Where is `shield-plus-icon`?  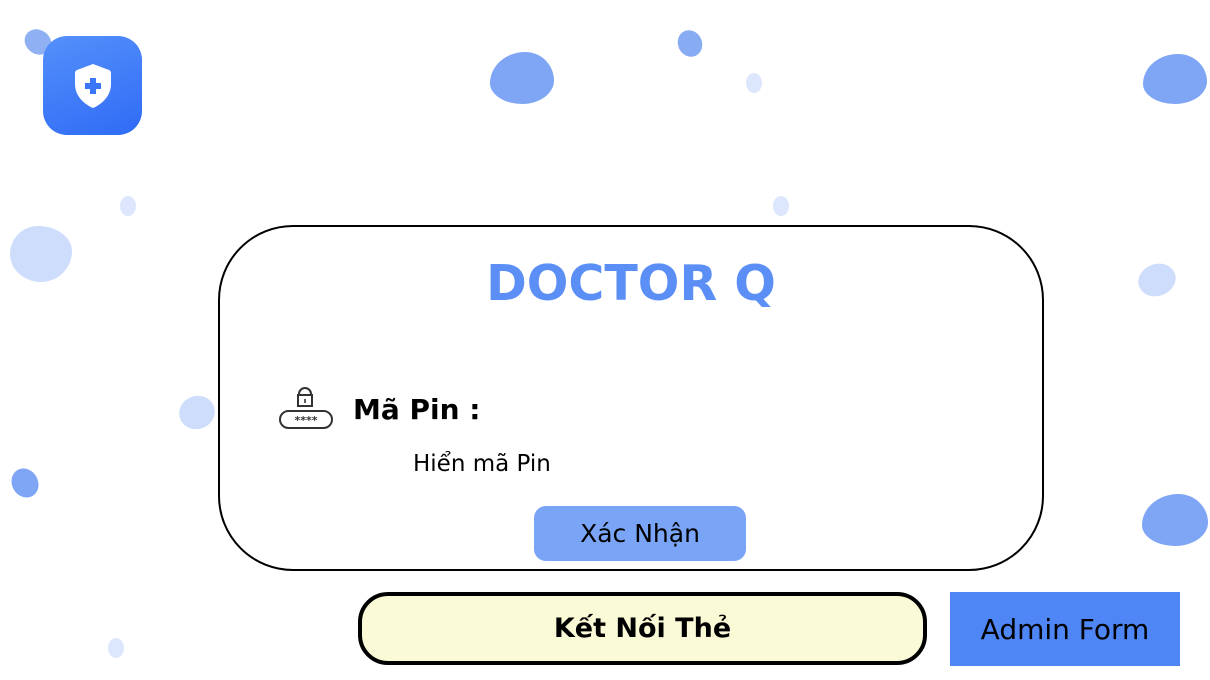
shield-plus-icon is located at coordinates (92, 85).